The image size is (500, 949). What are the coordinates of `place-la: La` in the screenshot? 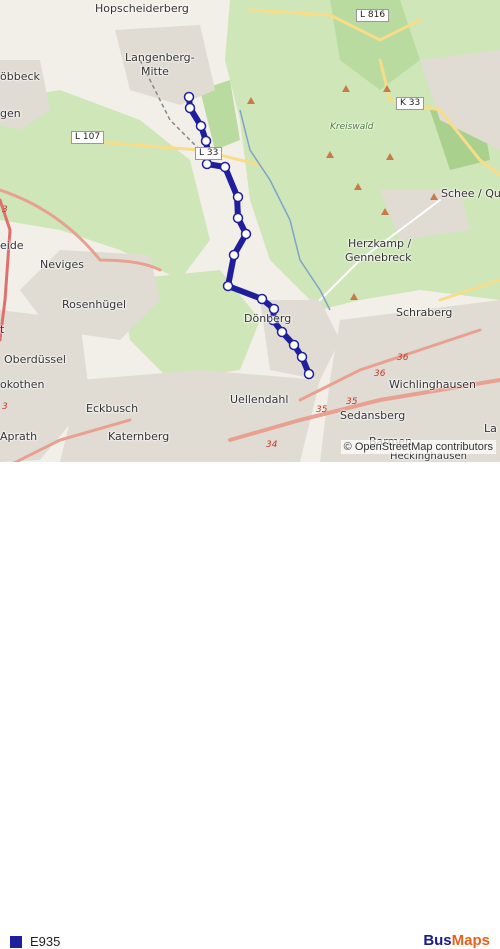 It's located at (490, 428).